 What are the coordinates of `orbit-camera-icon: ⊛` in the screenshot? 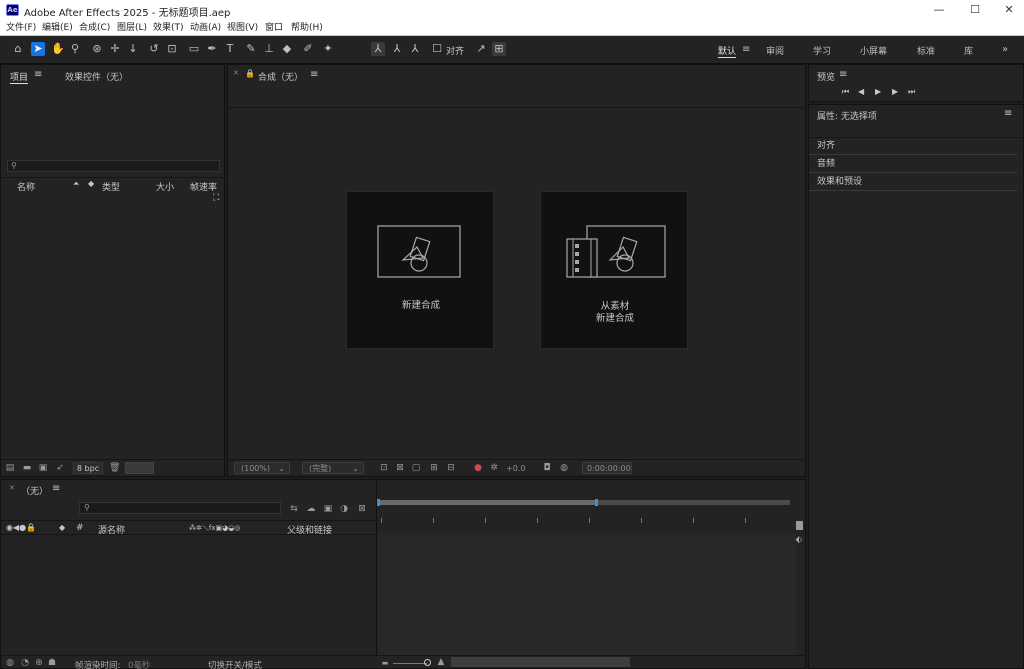 It's located at (97, 49).